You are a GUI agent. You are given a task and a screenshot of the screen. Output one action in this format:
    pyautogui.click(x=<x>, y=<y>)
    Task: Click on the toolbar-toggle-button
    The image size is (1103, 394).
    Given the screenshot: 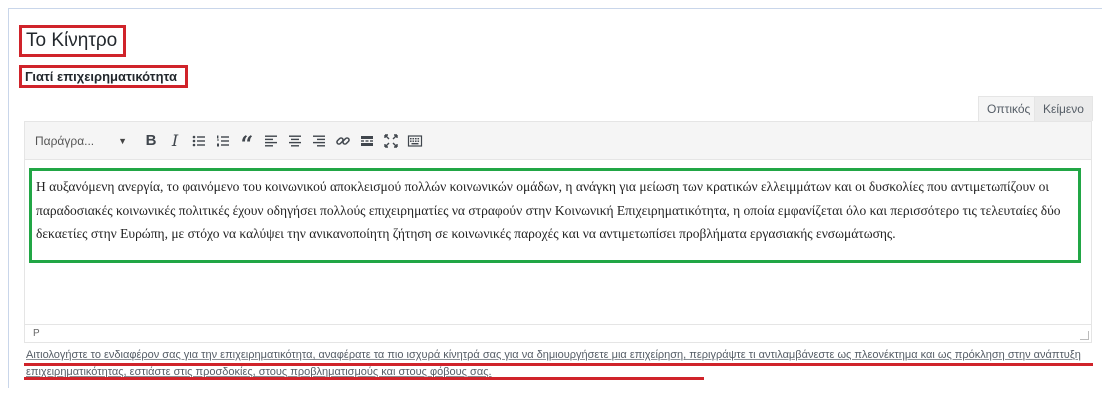 What is the action you would take?
    pyautogui.click(x=415, y=141)
    